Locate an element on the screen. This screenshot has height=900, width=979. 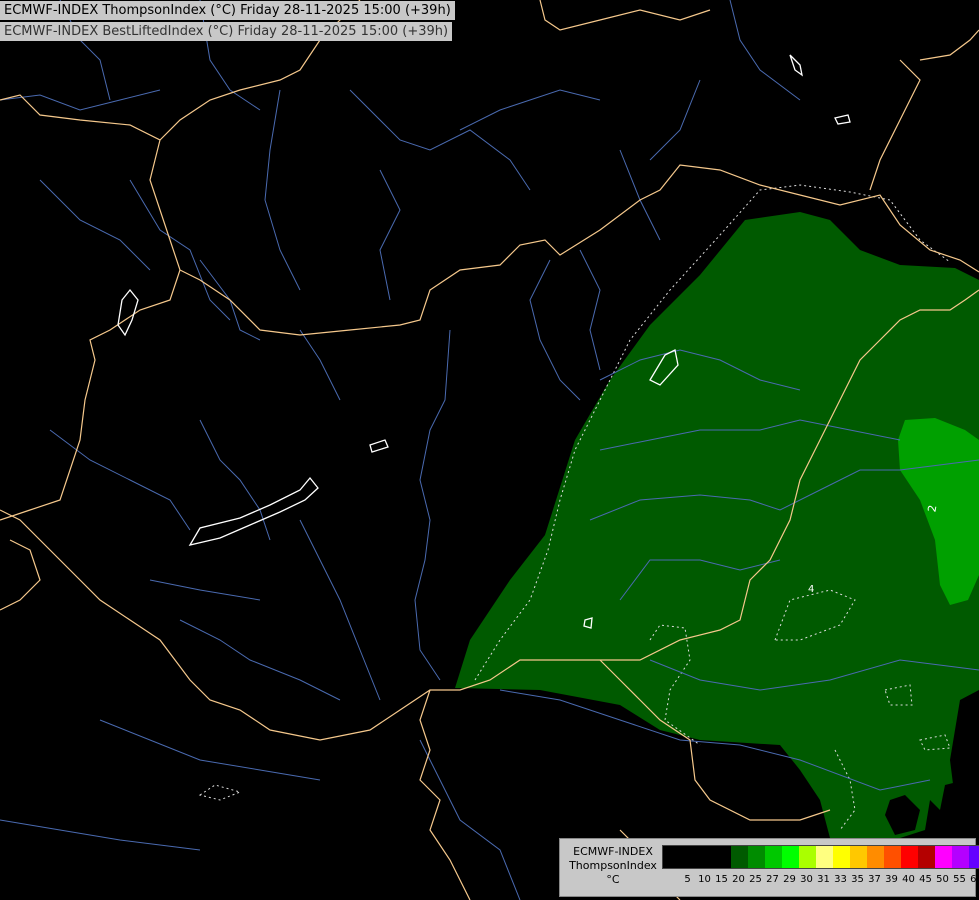
legend-swatches is located at coordinates (820, 857).